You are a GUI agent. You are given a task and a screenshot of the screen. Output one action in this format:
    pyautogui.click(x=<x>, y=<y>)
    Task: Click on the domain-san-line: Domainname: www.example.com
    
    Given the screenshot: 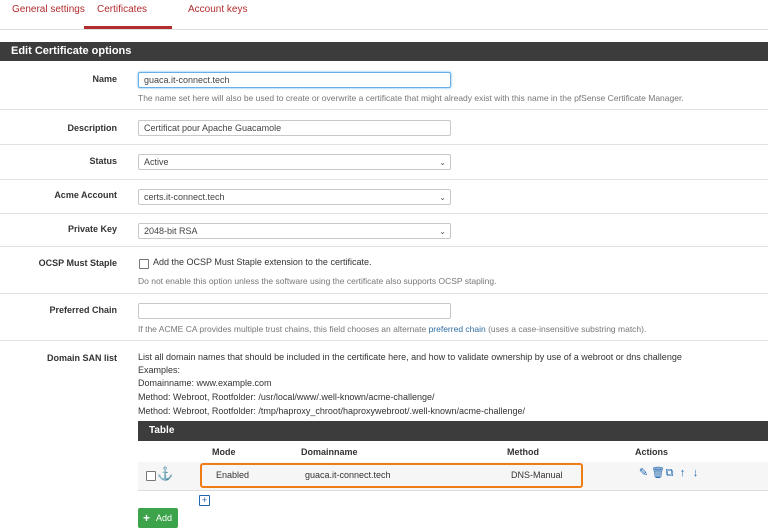 What is the action you would take?
    pyautogui.click(x=205, y=383)
    